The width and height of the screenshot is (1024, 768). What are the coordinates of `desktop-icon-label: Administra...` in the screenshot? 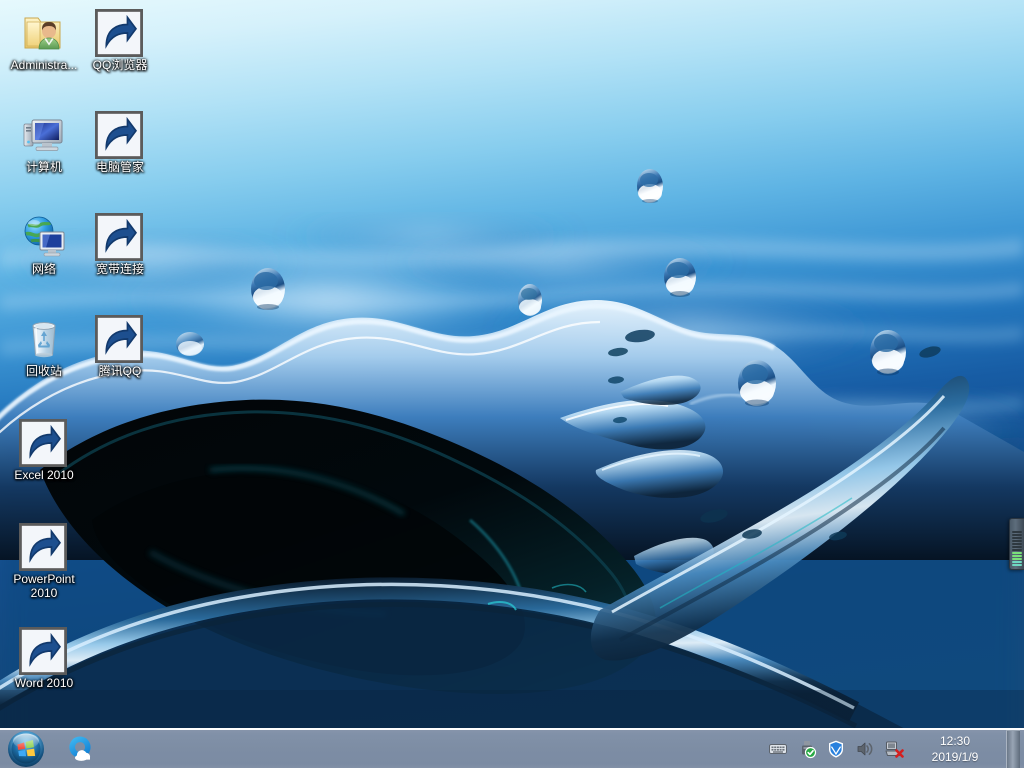 It's located at (44, 65).